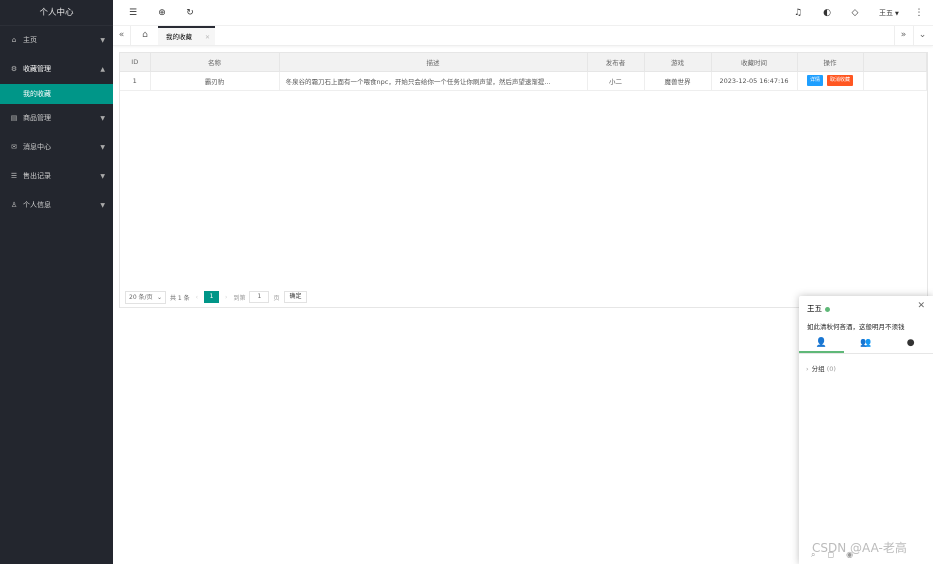 The image size is (933, 564). I want to click on app-logo: 个人中心, so click(56, 13).